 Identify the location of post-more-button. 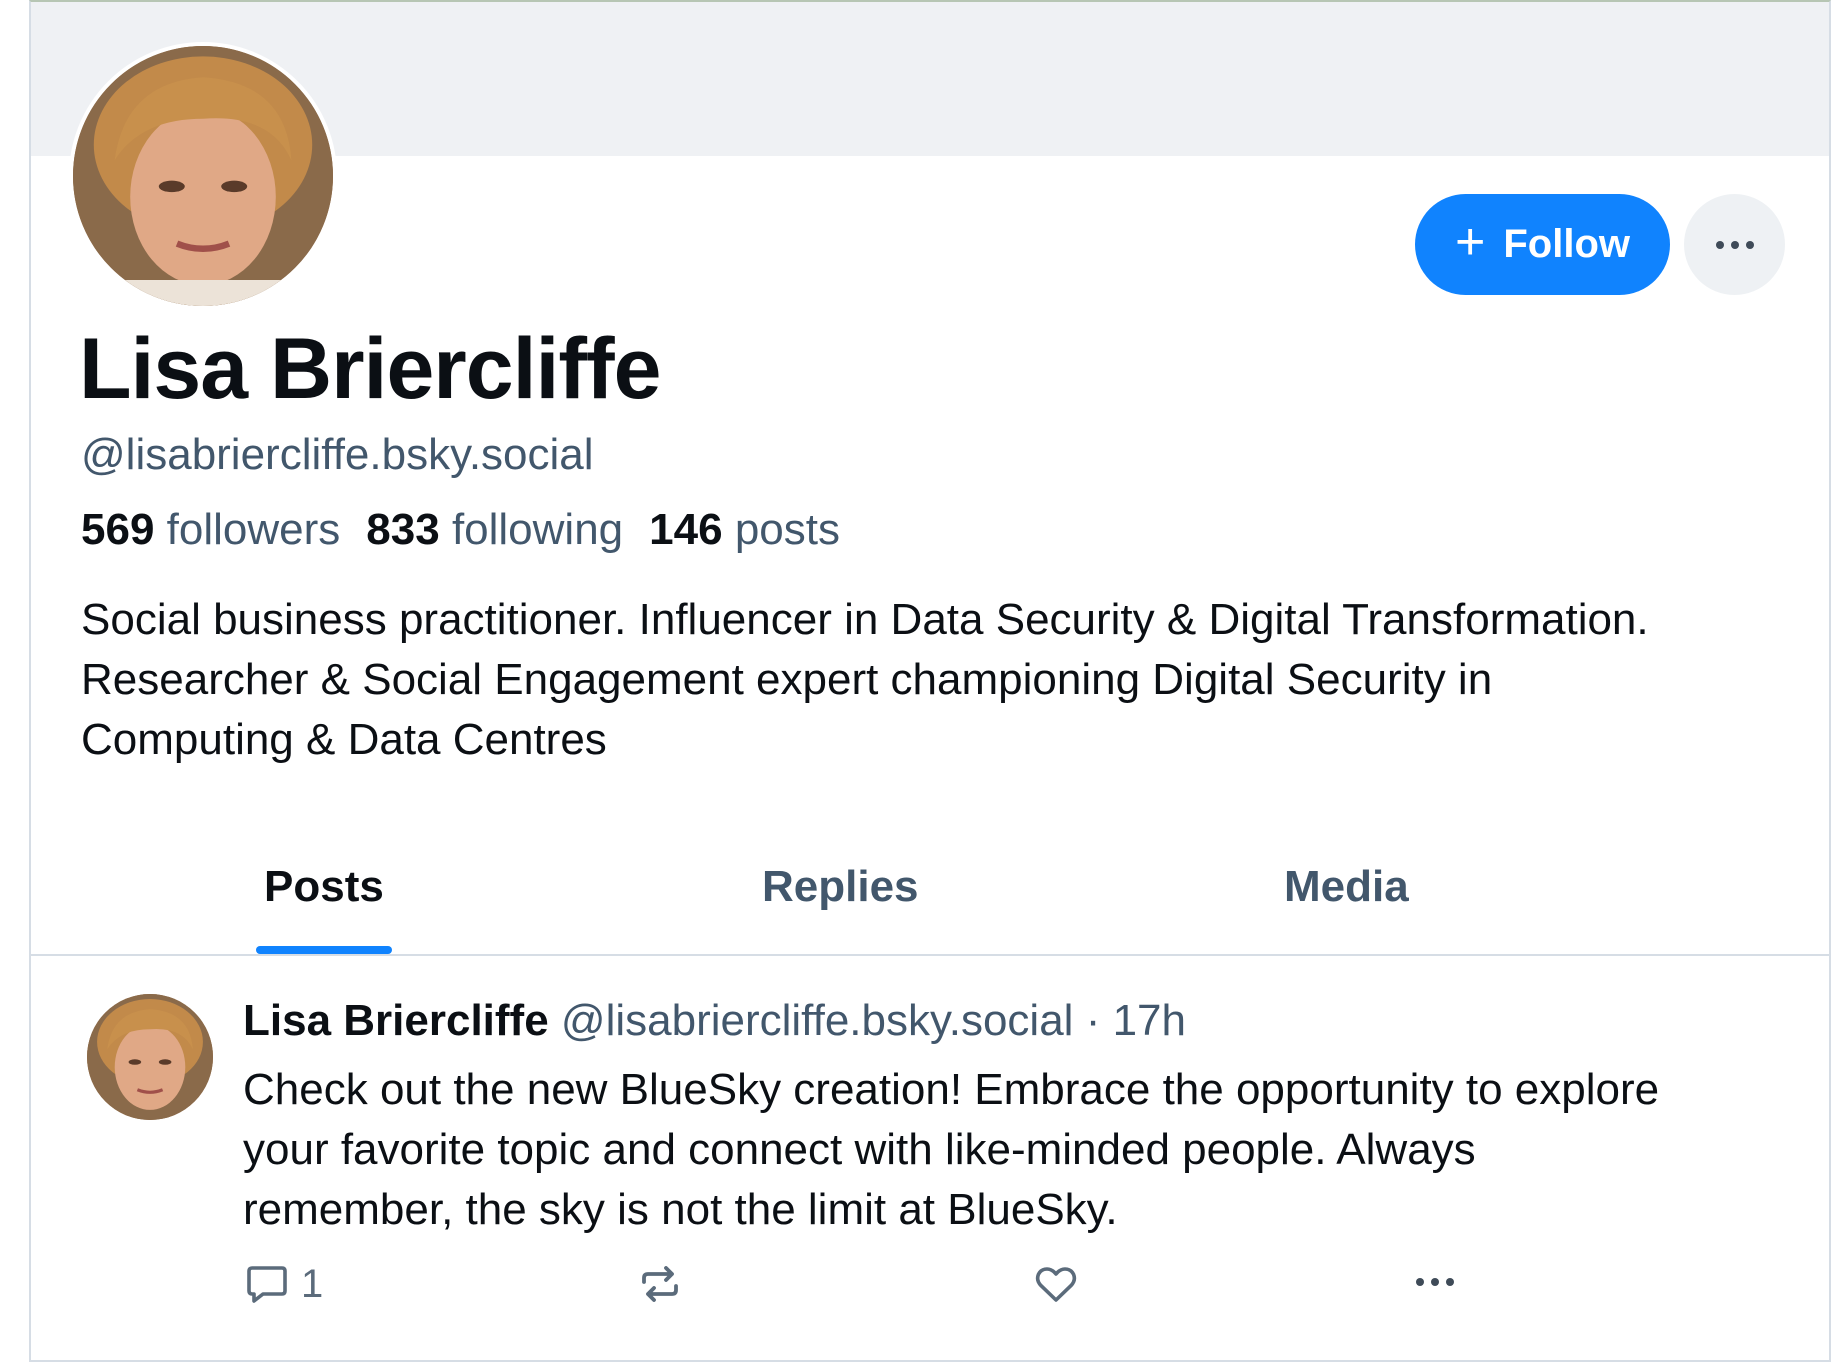
(1435, 1282).